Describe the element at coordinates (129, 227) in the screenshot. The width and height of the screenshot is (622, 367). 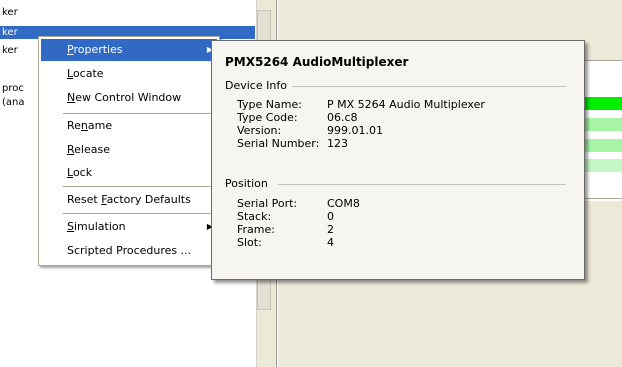
I see `menu-item-simulation: Simulation ▶` at that location.